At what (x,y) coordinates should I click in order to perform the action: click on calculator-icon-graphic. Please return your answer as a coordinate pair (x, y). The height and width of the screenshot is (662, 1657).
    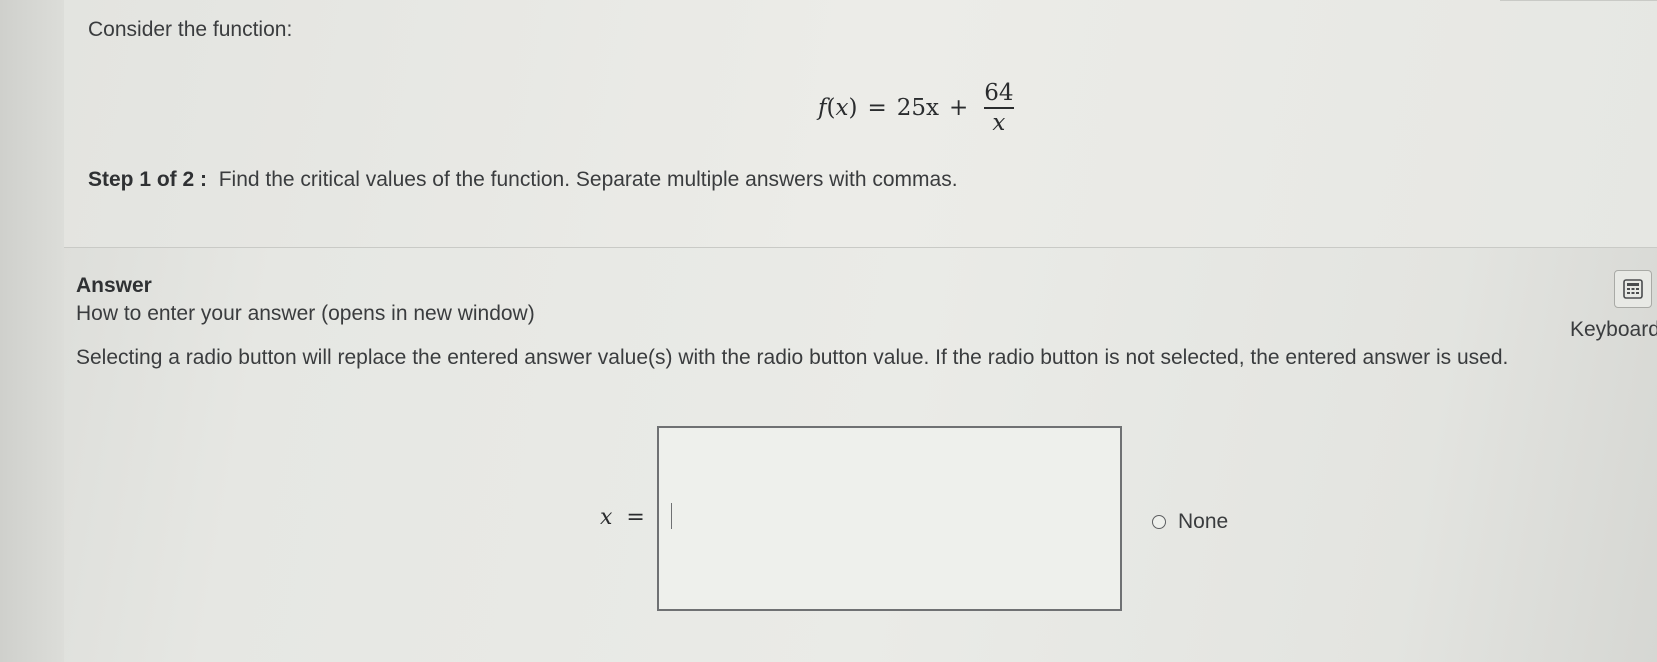
    Looking at the image, I should click on (1633, 289).